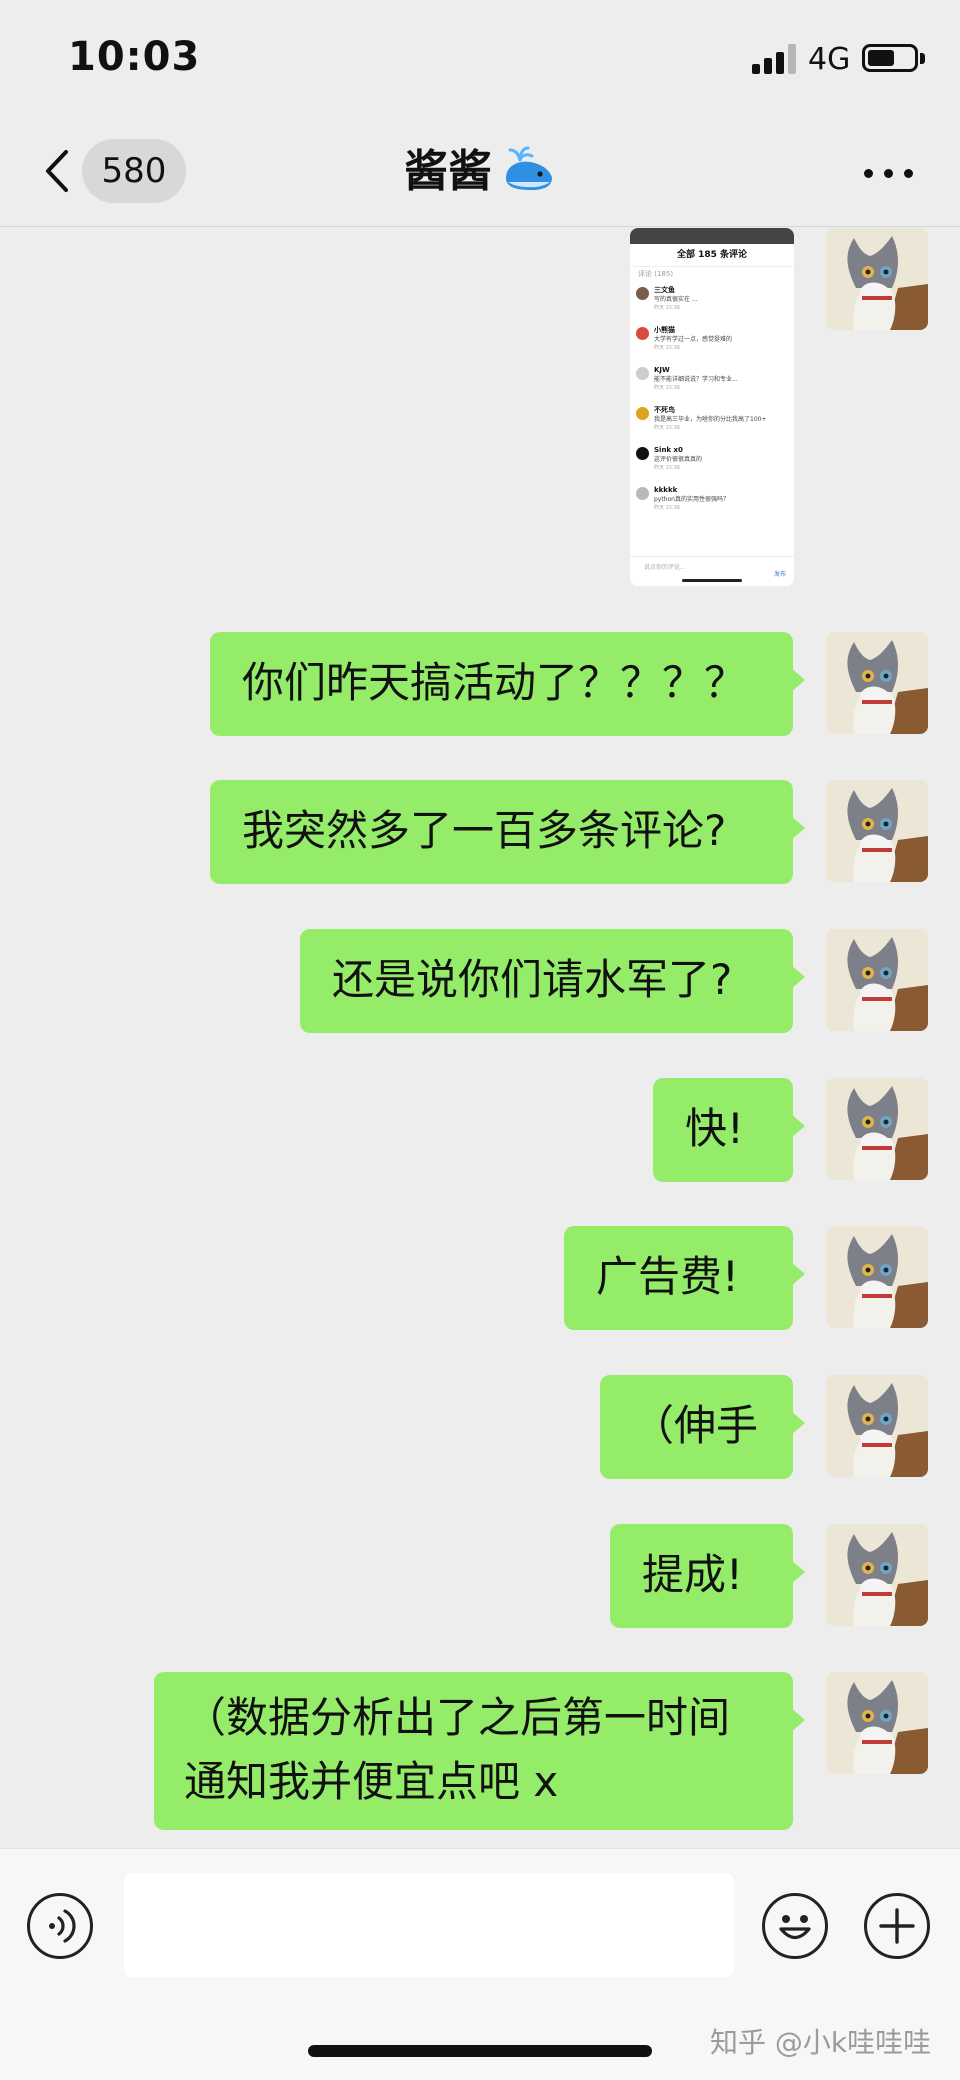 Image resolution: width=960 pixels, height=2080 pixels. I want to click on comment-text: 大学有学过一点，感觉挺难的, so click(693, 339).